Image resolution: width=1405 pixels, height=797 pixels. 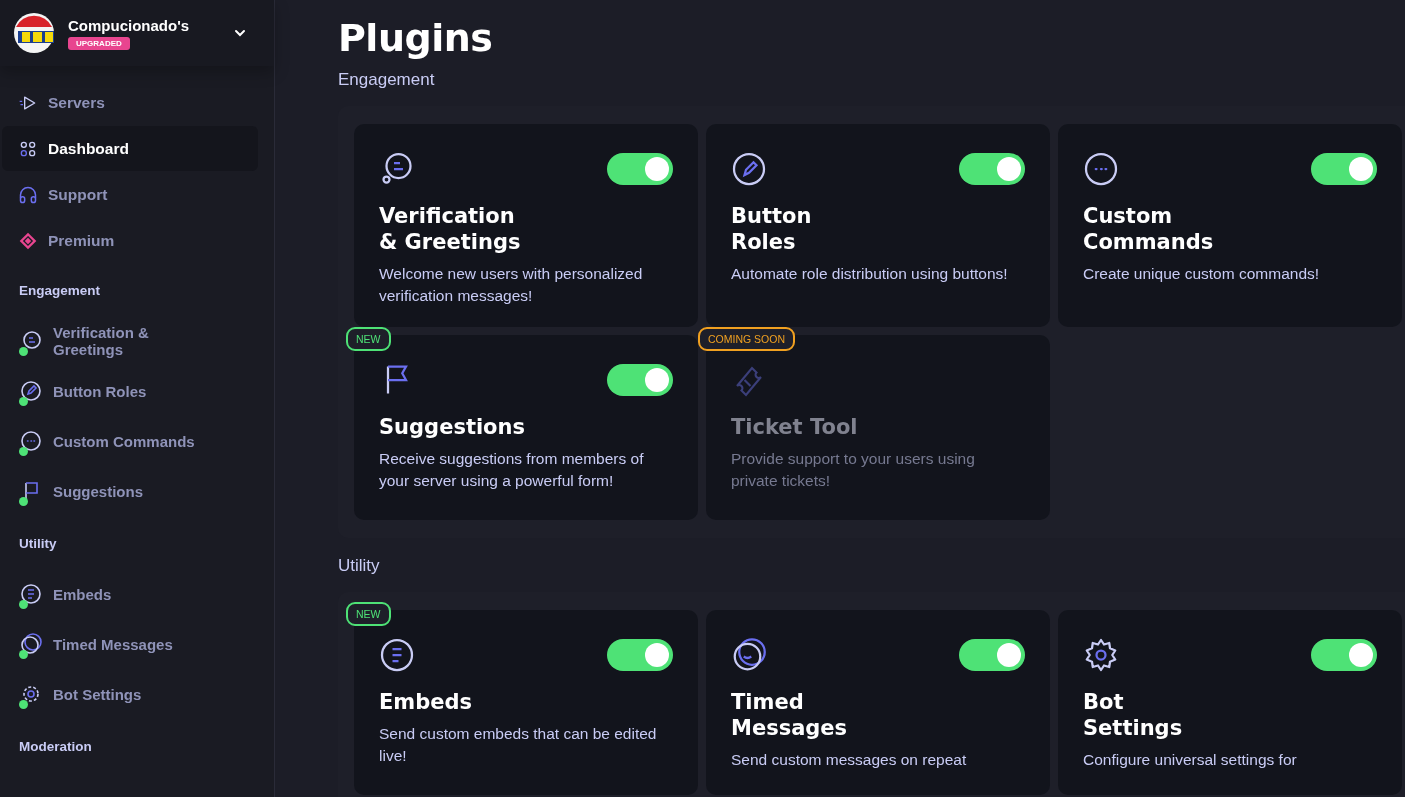 What do you see at coordinates (870, 274) in the screenshot?
I see `card-description: Automate role distribution using buttons!` at bounding box center [870, 274].